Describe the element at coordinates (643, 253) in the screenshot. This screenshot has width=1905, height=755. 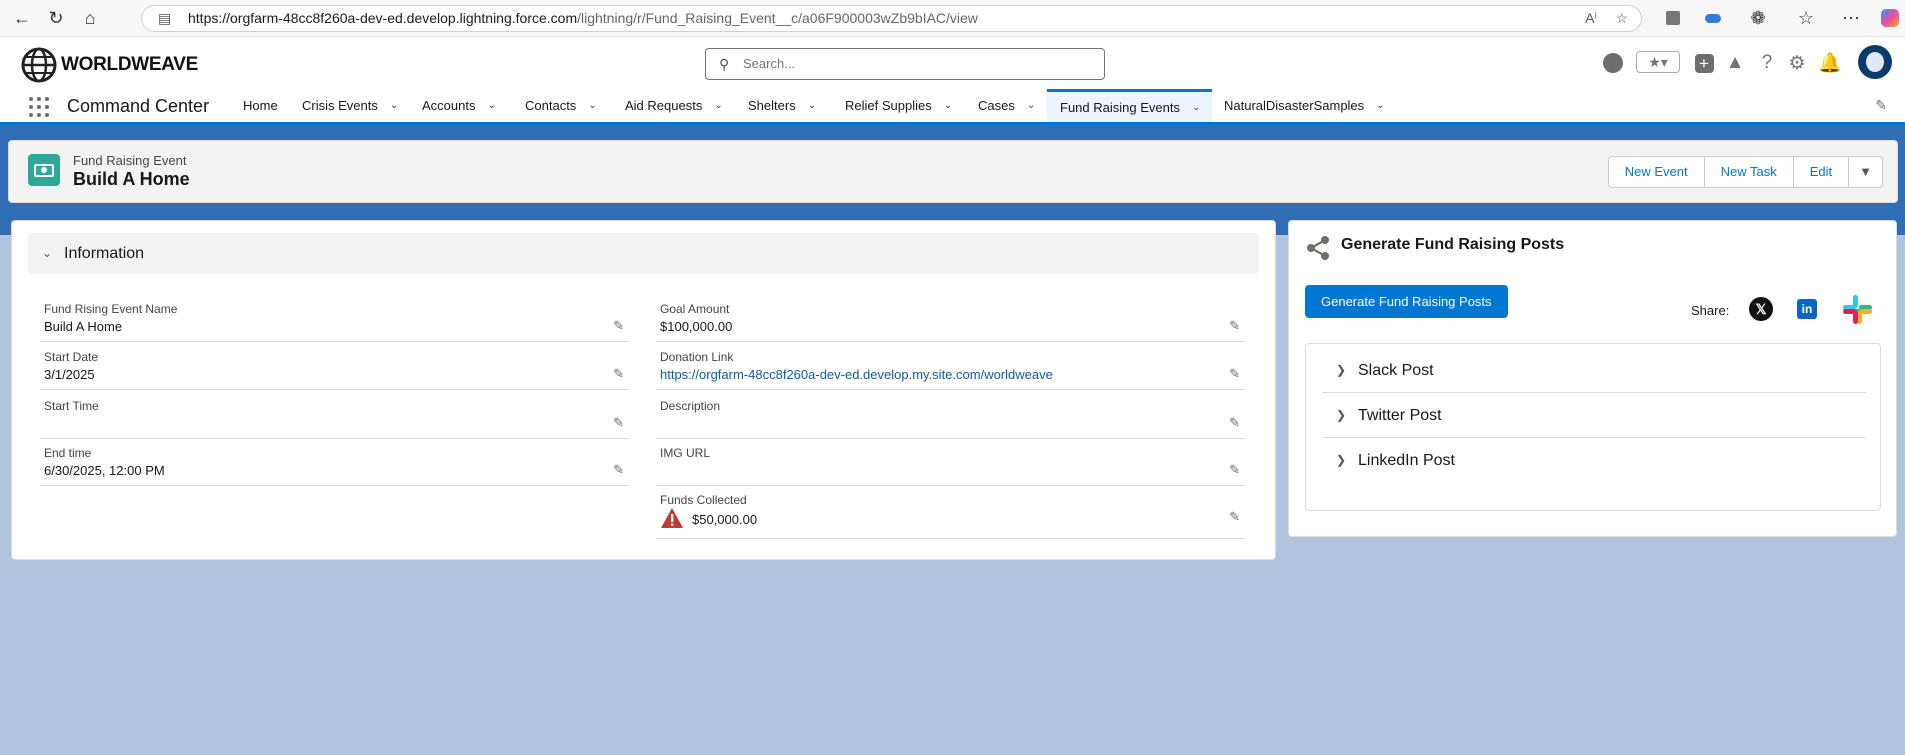
I see `information-section-header: ⌄ Information` at that location.